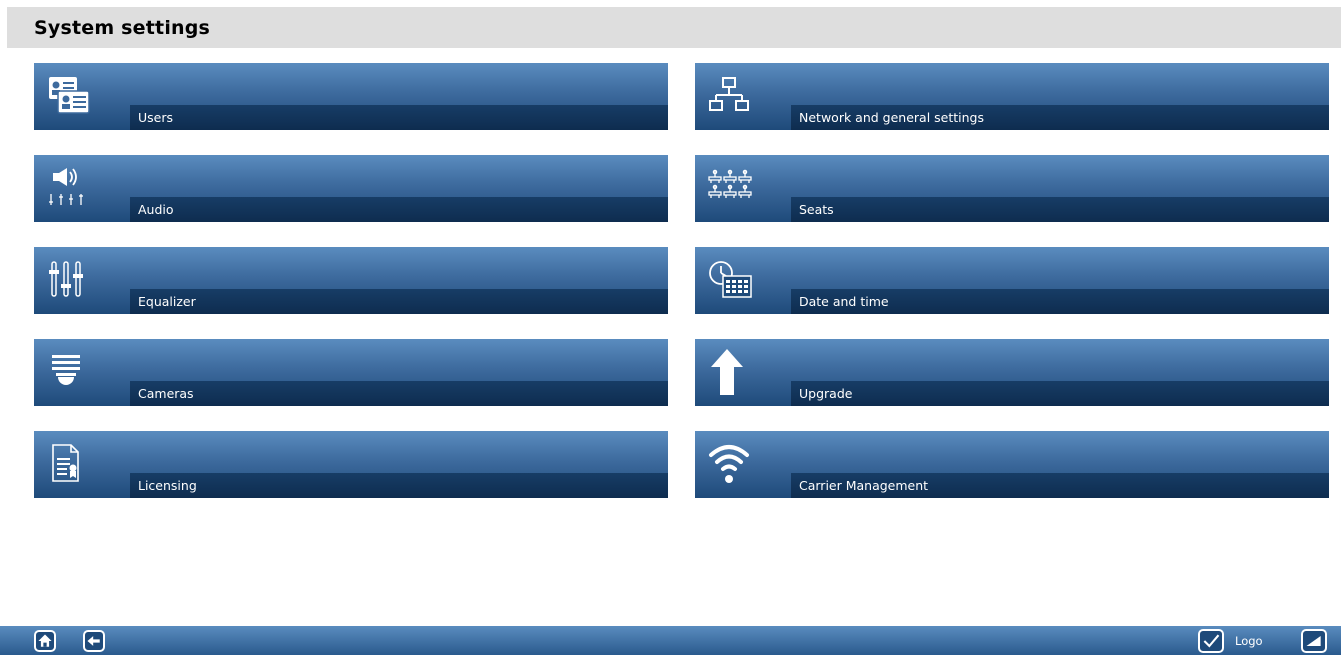 This screenshot has width=1341, height=655. Describe the element at coordinates (844, 301) in the screenshot. I see `tile-label: Date and time` at that location.